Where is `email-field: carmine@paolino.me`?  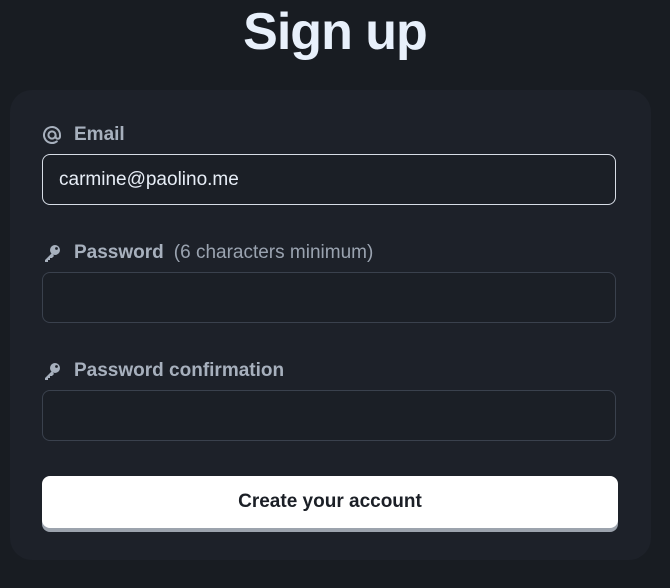 email-field: carmine@paolino.me is located at coordinates (329, 179).